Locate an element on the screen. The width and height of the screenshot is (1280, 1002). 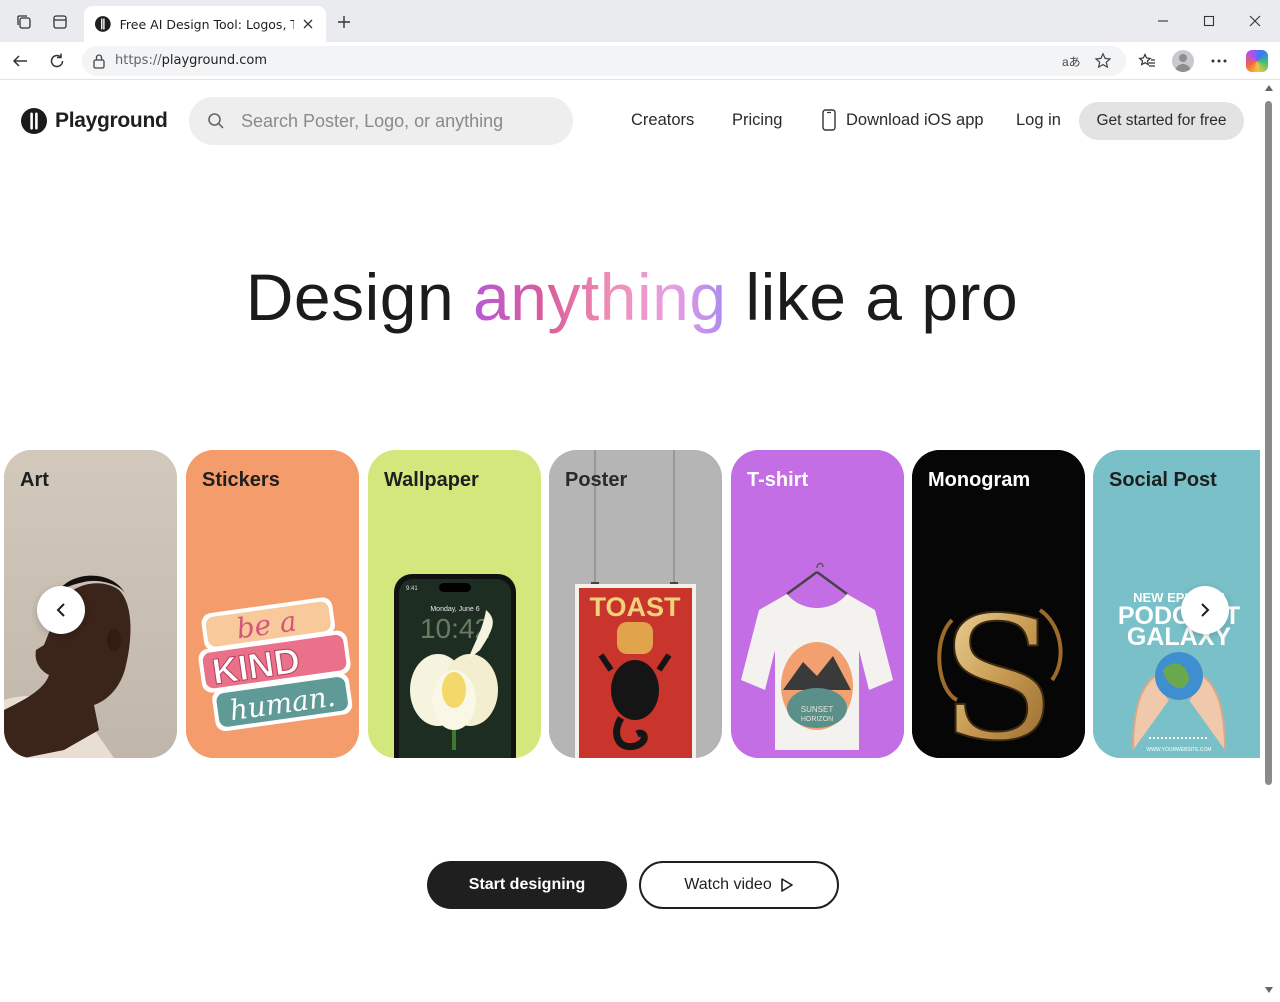
watch-video-button: Watch video is located at coordinates (739, 885).